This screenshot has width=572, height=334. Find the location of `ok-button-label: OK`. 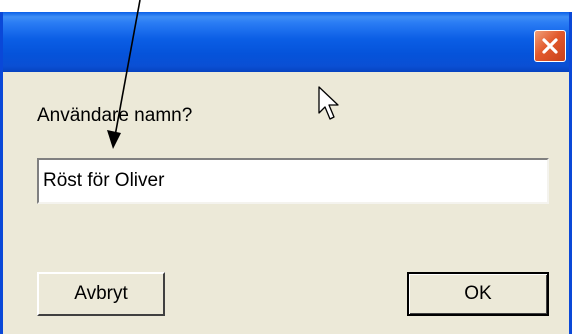

ok-button-label: OK is located at coordinates (478, 293).